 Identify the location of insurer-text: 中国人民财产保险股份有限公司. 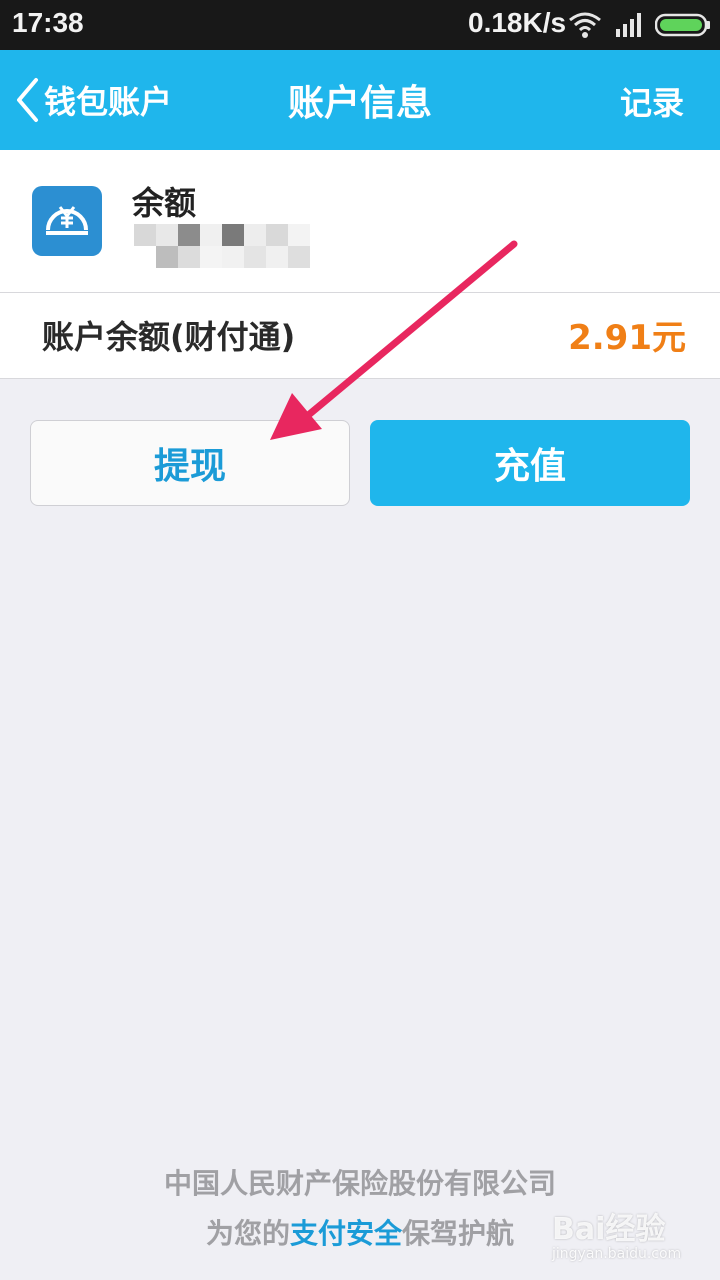
(359, 1183).